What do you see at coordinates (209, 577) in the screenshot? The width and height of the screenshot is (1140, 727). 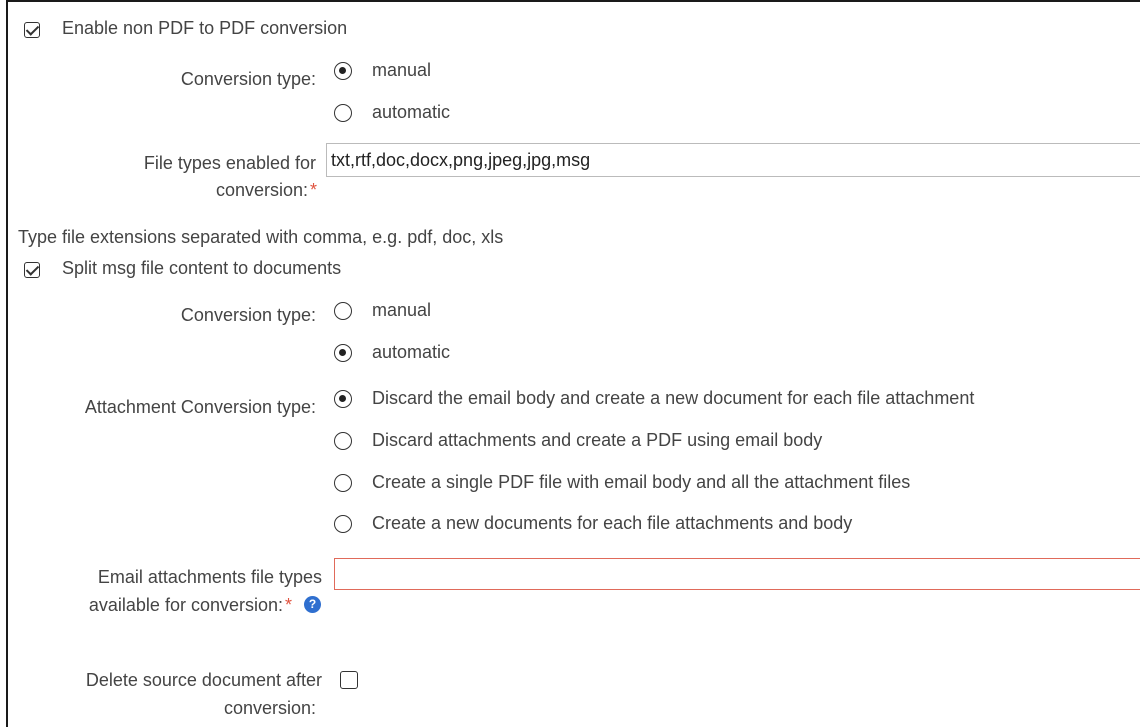 I see `email-attachments-label: Email attachments file types` at bounding box center [209, 577].